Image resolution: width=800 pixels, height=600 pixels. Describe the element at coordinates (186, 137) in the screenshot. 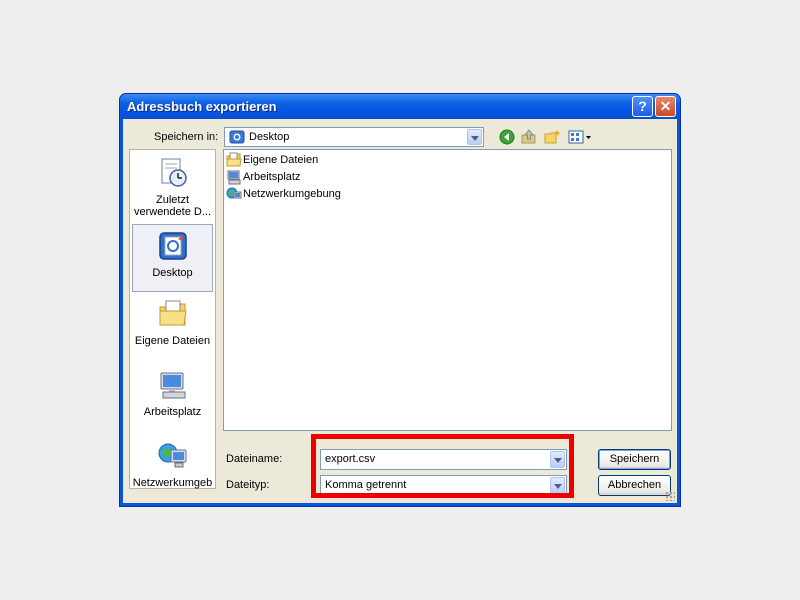

I see `save-in-label: Speichern in:` at that location.